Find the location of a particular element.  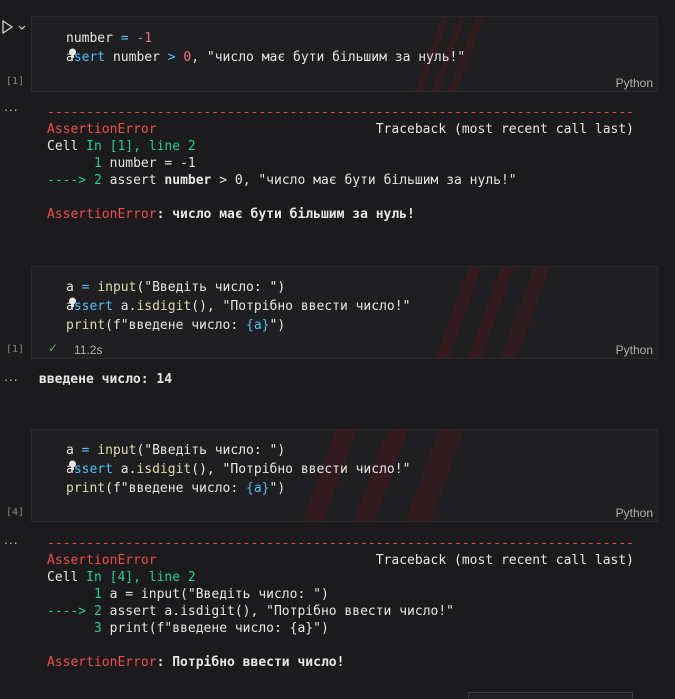

success-check-icon: ✓ is located at coordinates (53, 348).